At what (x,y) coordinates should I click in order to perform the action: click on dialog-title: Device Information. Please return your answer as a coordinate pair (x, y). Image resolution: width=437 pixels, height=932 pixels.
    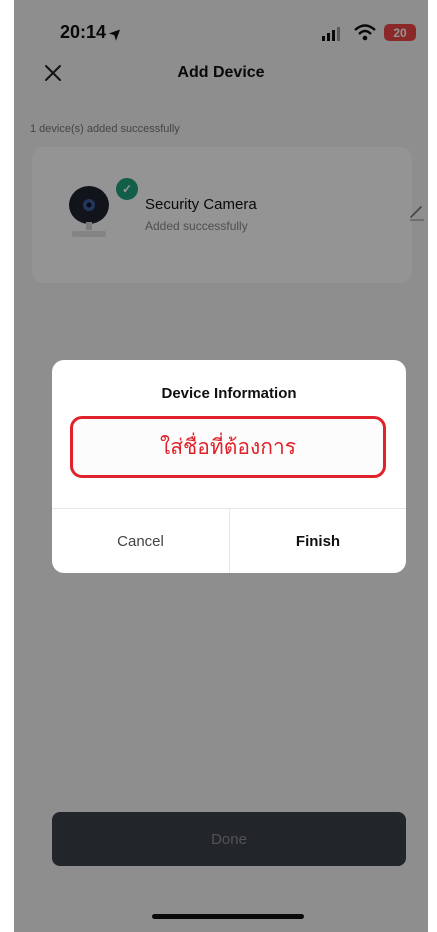
    Looking at the image, I should click on (229, 393).